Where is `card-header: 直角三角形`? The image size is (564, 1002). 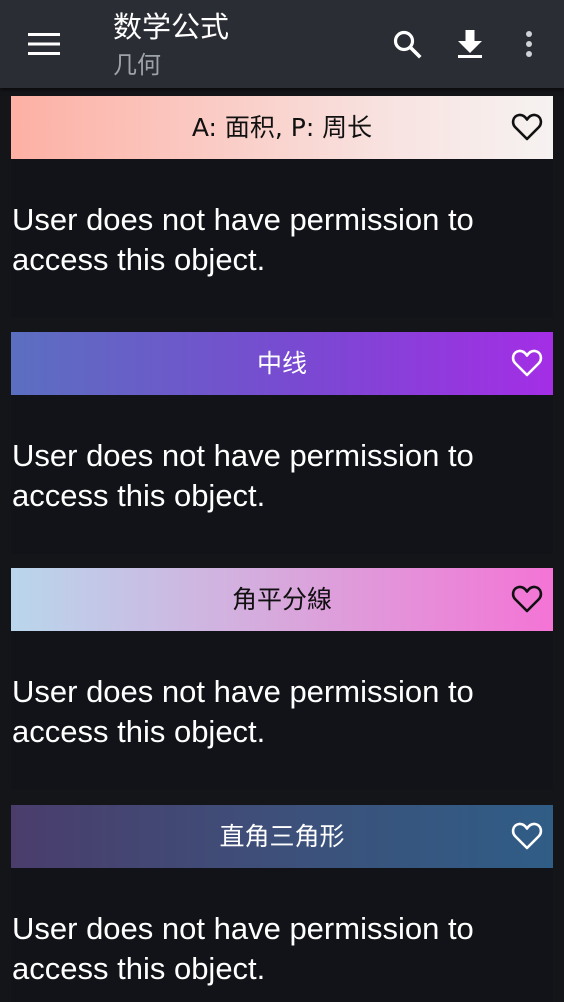 card-header: 直角三角形 is located at coordinates (282, 836).